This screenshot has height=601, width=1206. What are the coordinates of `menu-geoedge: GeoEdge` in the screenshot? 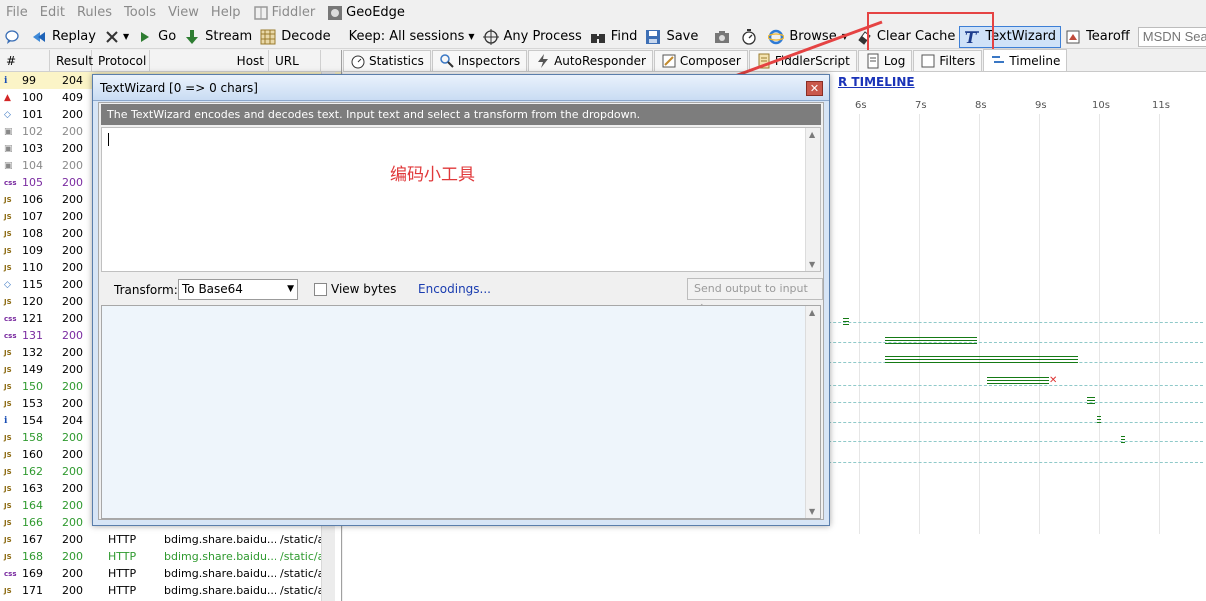 It's located at (366, 12).